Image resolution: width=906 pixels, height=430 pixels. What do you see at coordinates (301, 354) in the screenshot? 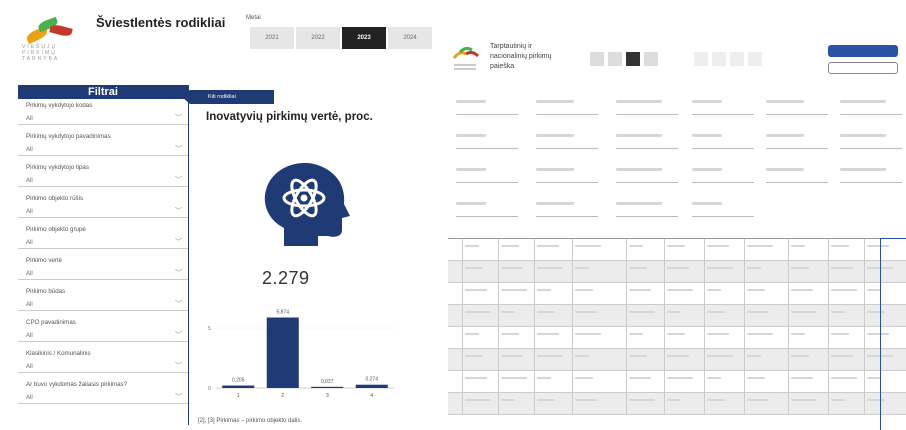
I see `bar-chart: 0 5 0.205 1 5.874 2 0.037 3 0.274 4` at bounding box center [301, 354].